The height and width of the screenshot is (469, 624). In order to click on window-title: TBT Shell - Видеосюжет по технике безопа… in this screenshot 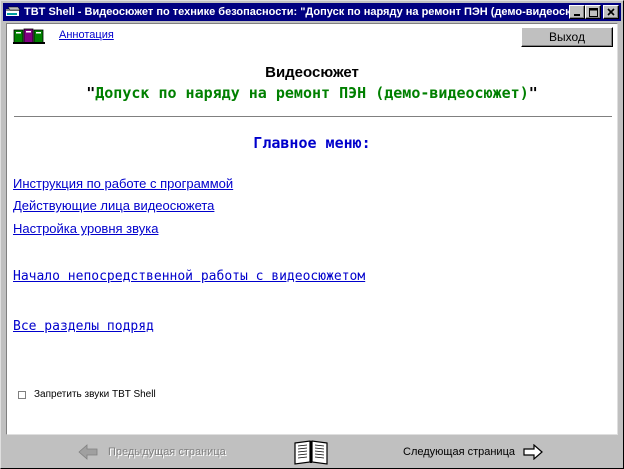, I will do `click(296, 12)`.